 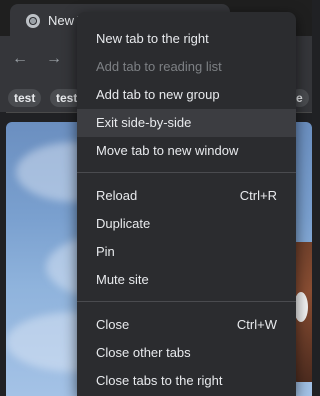 What do you see at coordinates (159, 380) in the screenshot?
I see `menu-item-label: Close tabs to the right` at bounding box center [159, 380].